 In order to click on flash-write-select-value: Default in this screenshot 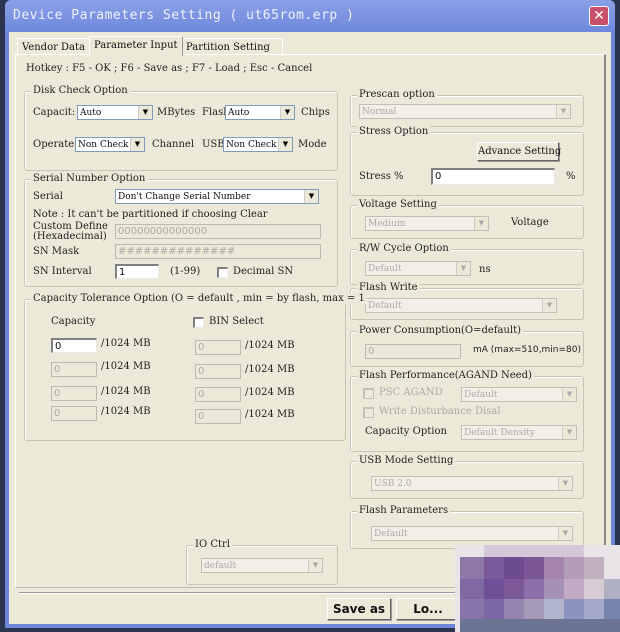, I will do `click(385, 306)`.